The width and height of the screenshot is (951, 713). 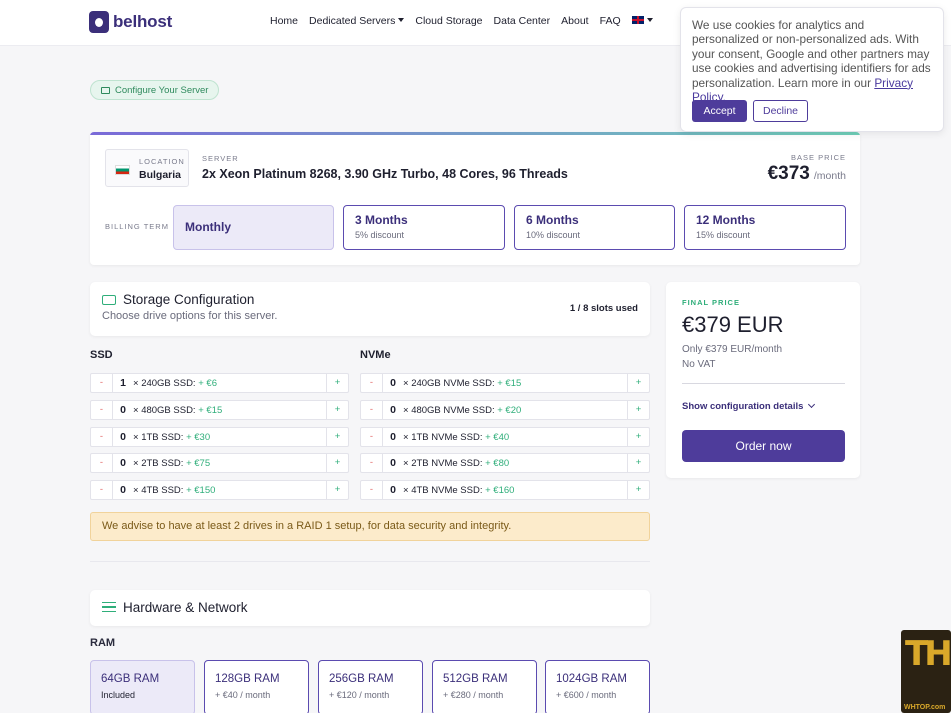 What do you see at coordinates (475, 133) in the screenshot?
I see `gradient-bar` at bounding box center [475, 133].